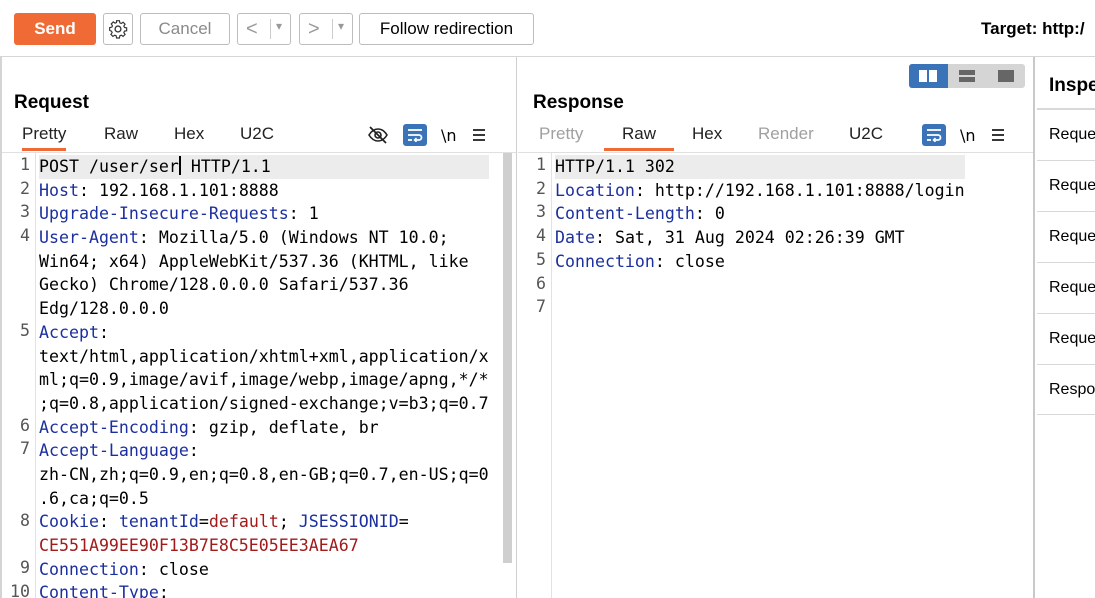  What do you see at coordinates (264, 309) in the screenshot?
I see `code-line: Edg/128.0.0.0` at bounding box center [264, 309].